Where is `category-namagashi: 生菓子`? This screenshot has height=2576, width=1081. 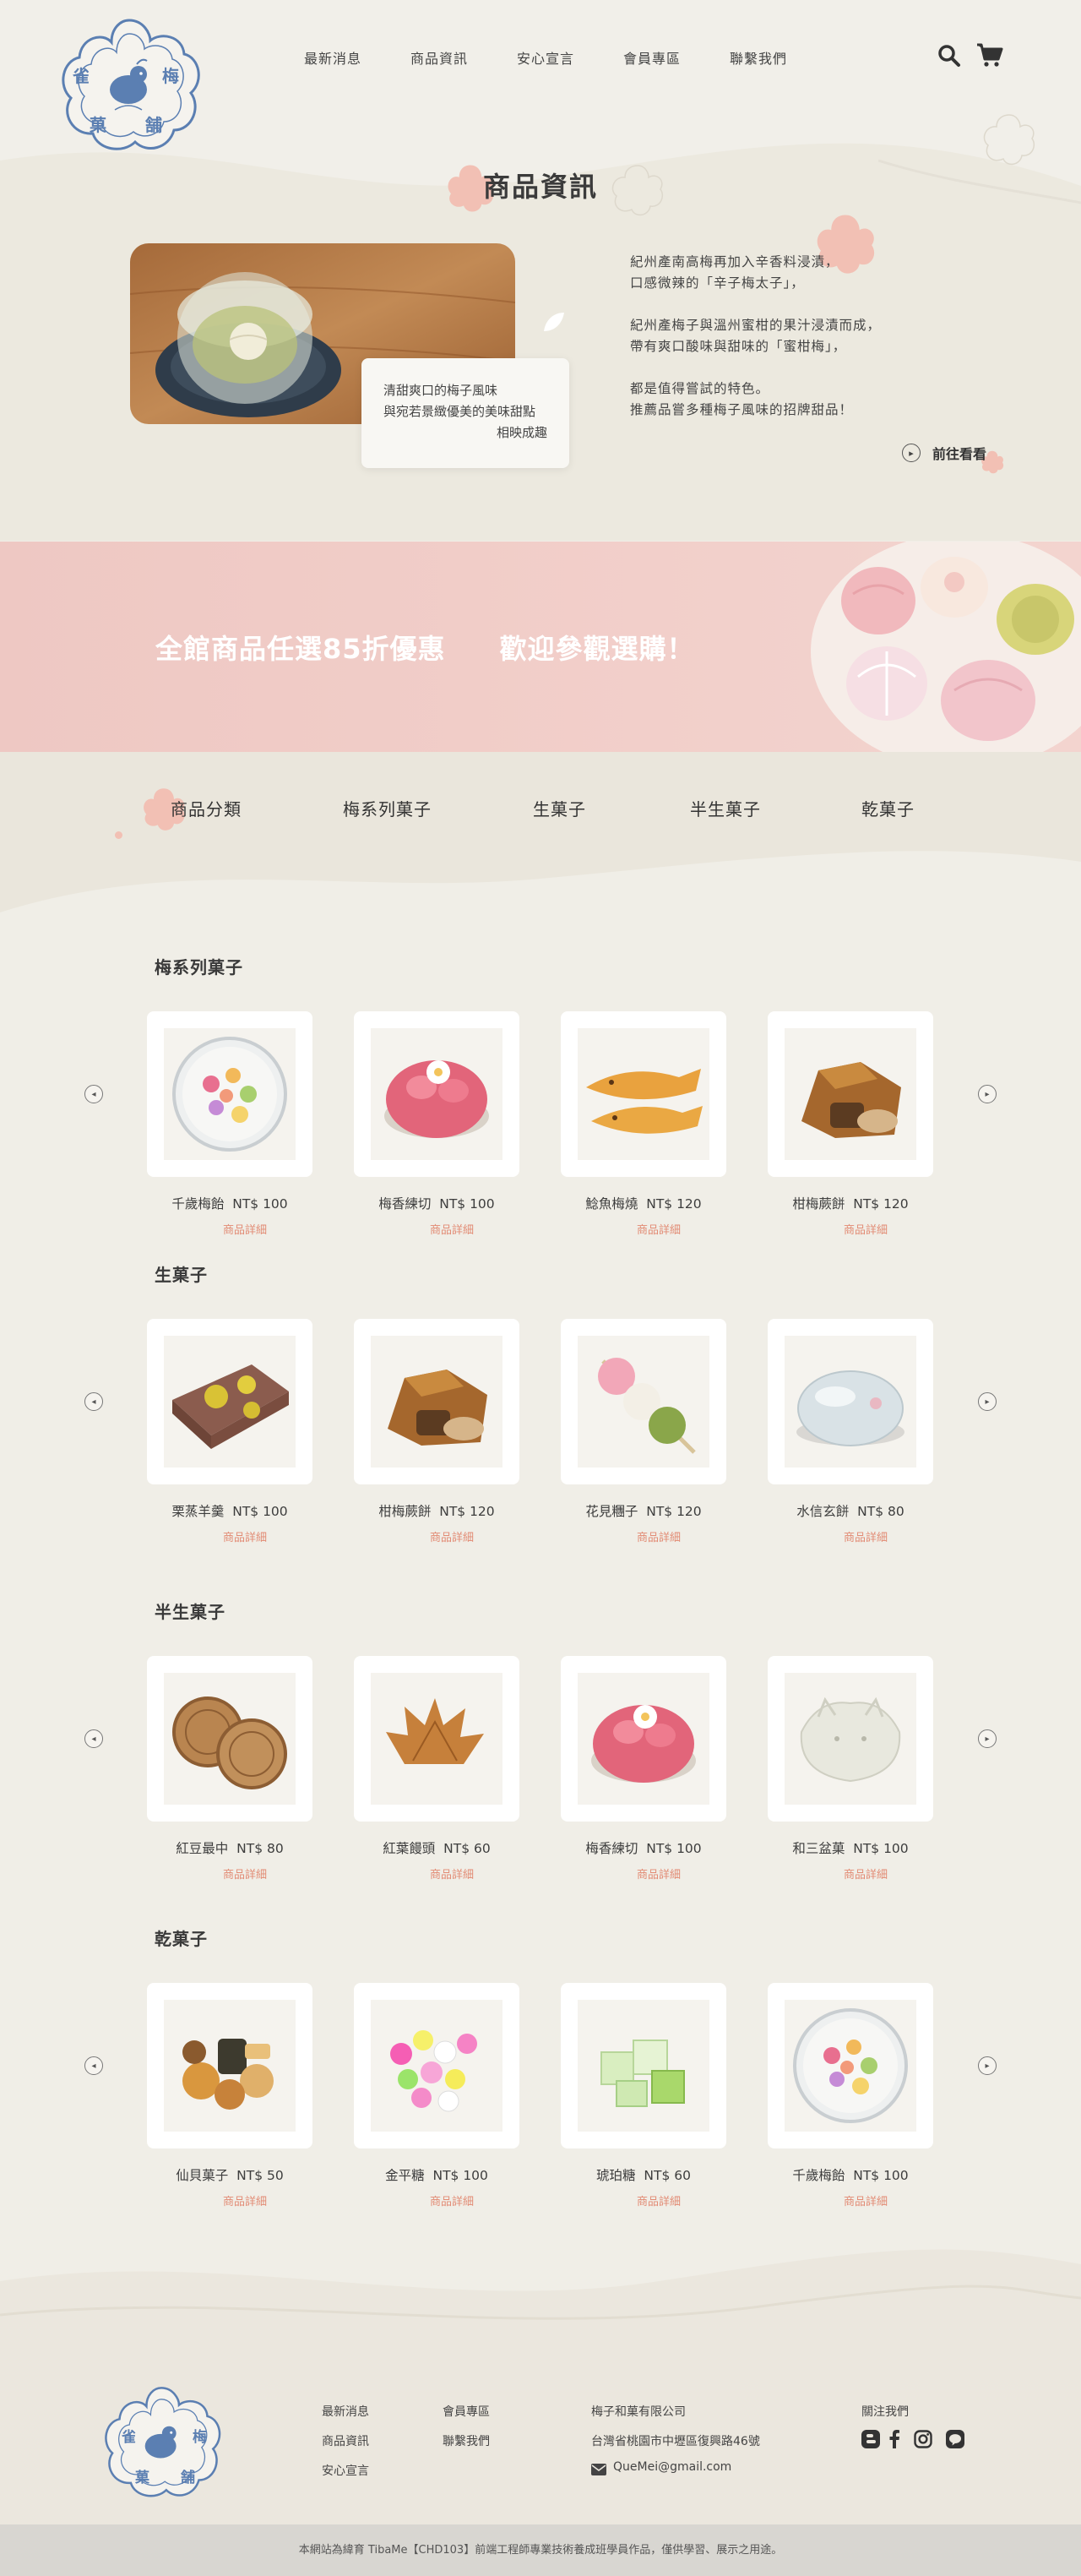 category-namagashi: 生菓子 is located at coordinates (559, 808).